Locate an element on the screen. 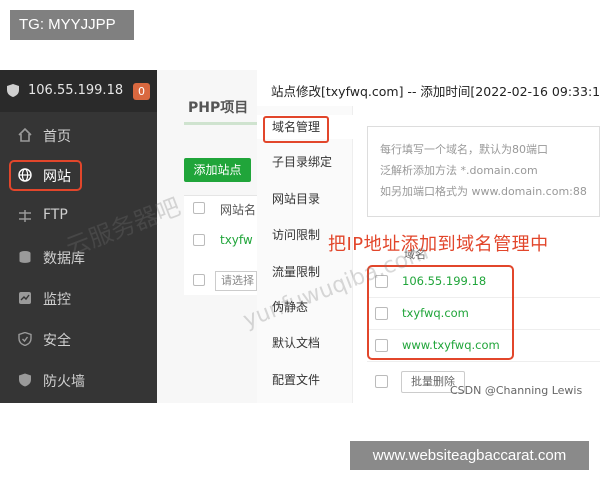 The image size is (600, 480). sidebar-item-firewall: 防火墙 is located at coordinates (78, 381).